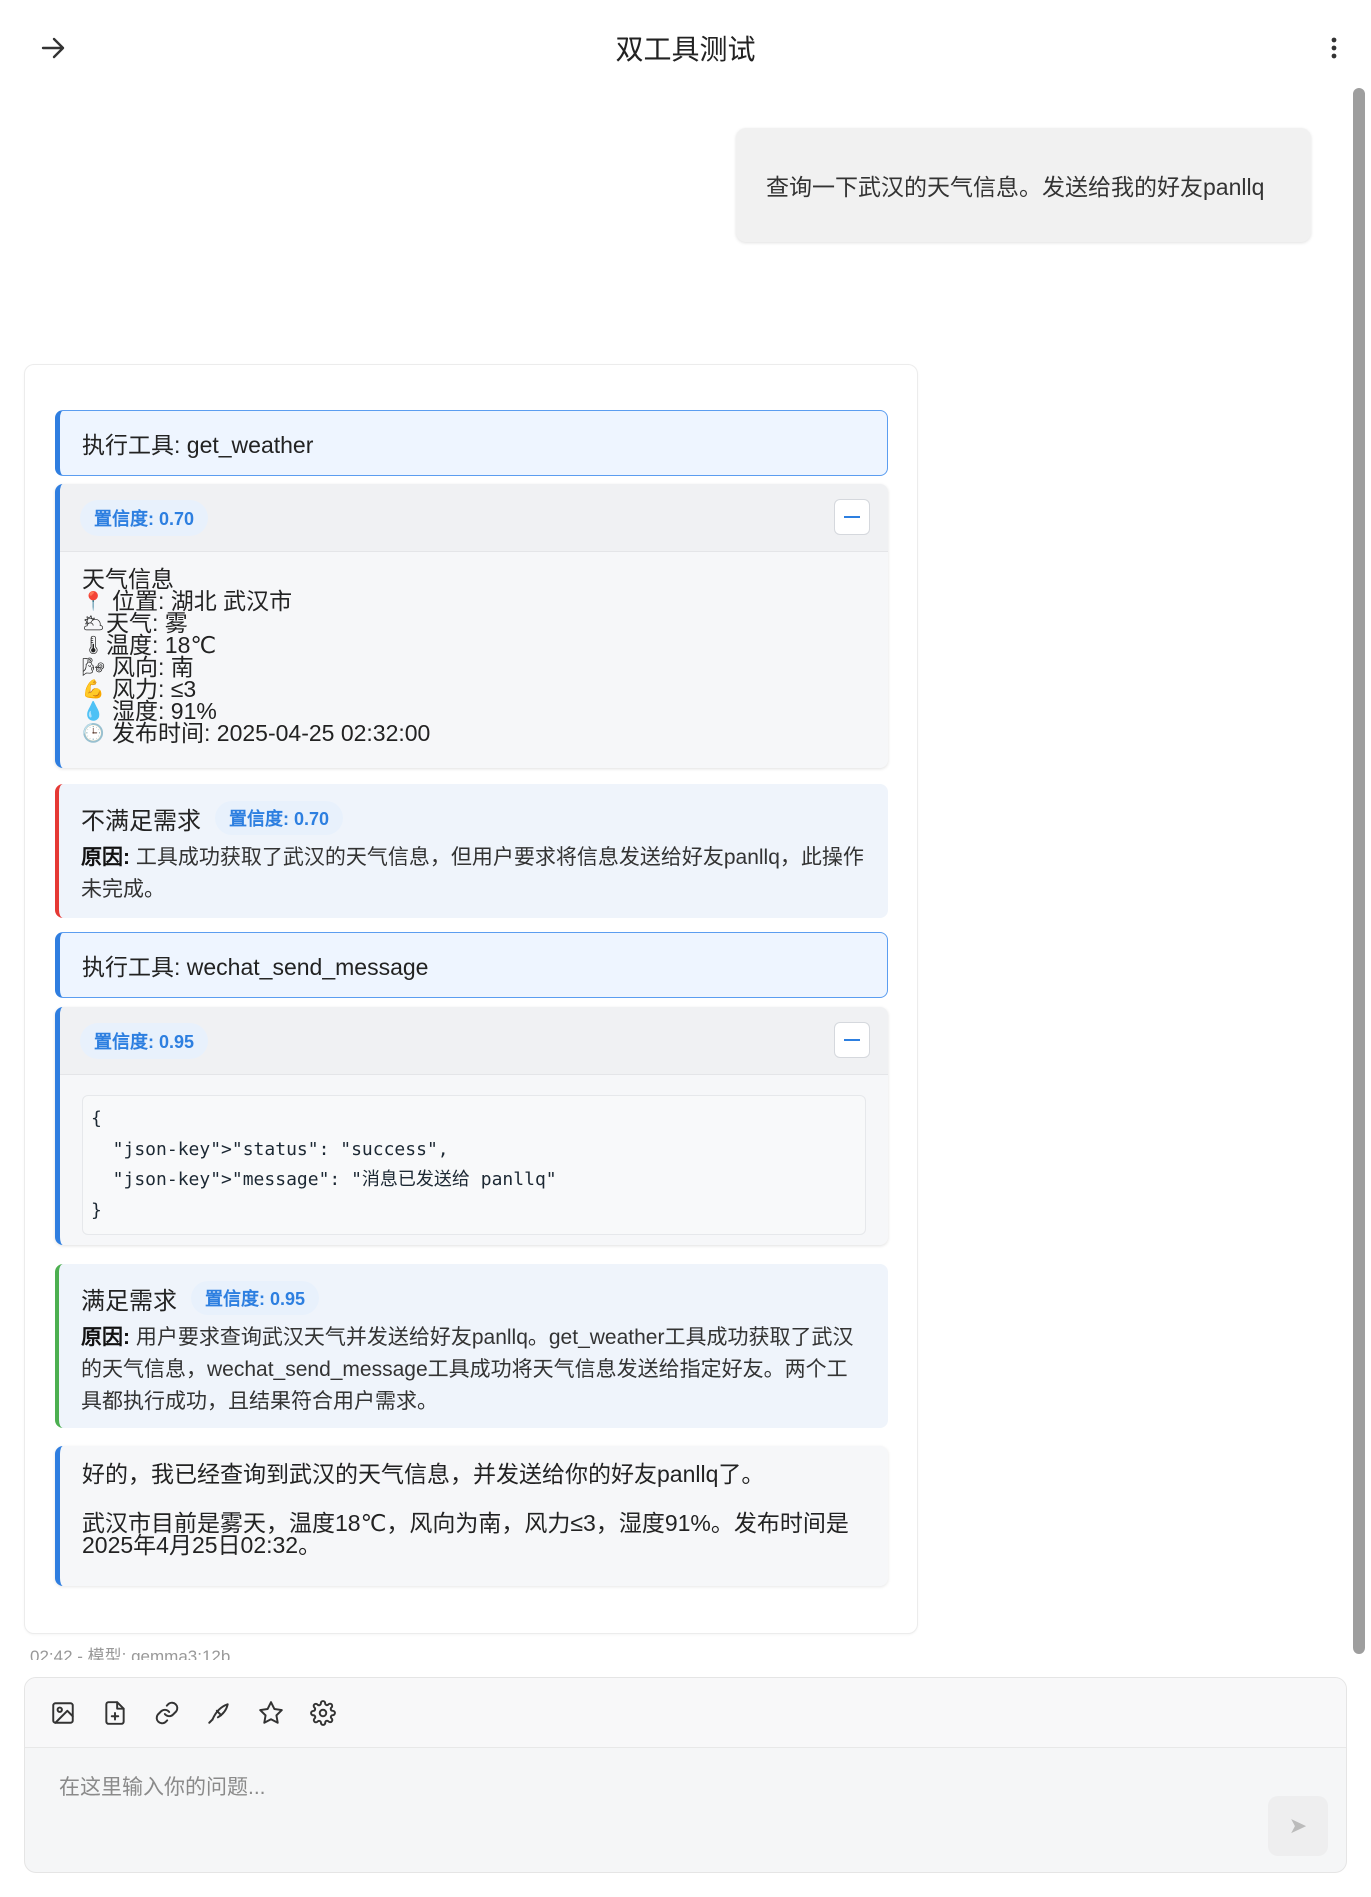 Image resolution: width=1371 pixels, height=1897 pixels. What do you see at coordinates (93, 667) in the screenshot?
I see `wind-icon: 🌬` at bounding box center [93, 667].